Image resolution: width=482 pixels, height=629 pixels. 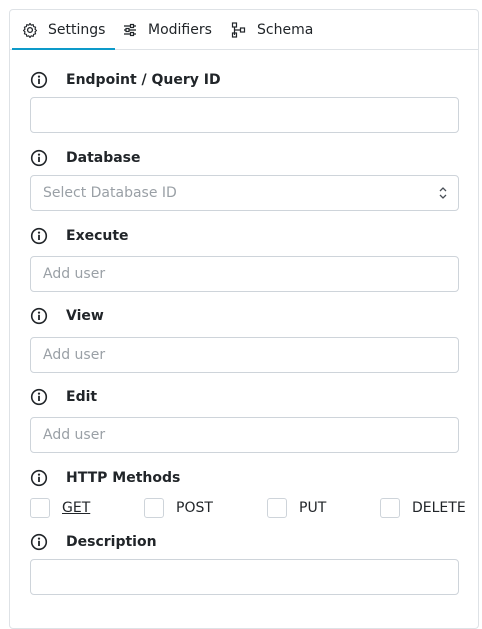 I want to click on description-label-row: Description, so click(x=93, y=542).